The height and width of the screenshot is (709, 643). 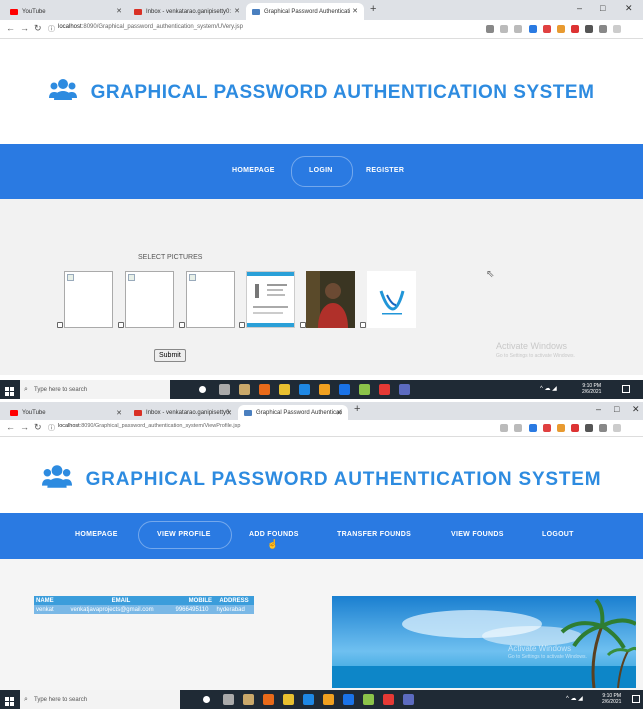 I want to click on submit-button: Submit, so click(x=170, y=355).